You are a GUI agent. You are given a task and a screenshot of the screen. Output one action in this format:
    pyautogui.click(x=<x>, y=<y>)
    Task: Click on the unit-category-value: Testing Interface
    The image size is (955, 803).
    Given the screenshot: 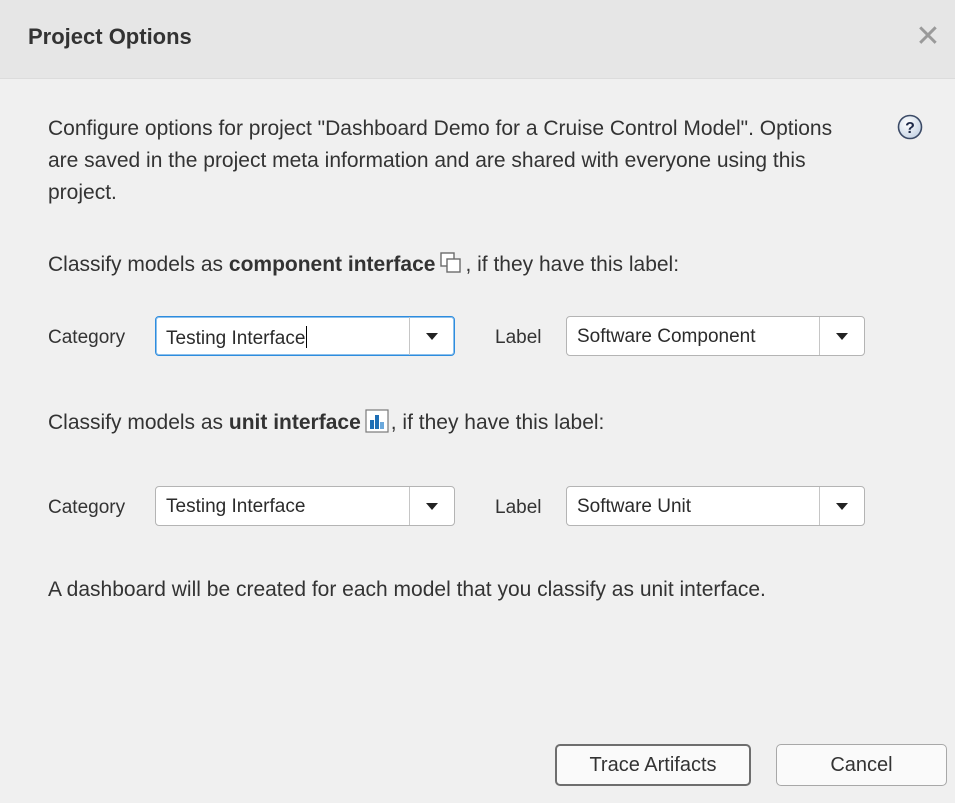 What is the action you would take?
    pyautogui.click(x=235, y=507)
    